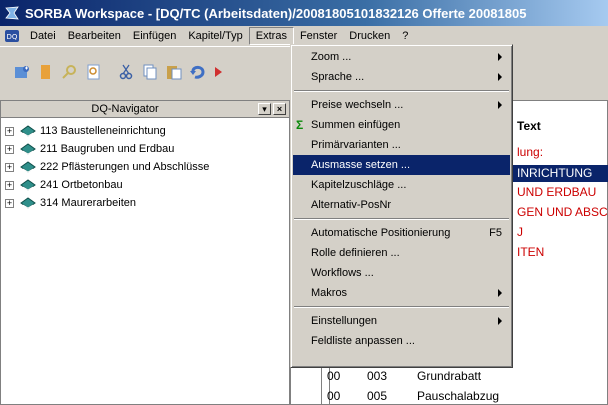 The image size is (608, 405). Describe the element at coordinates (529, 126) in the screenshot. I see `column-header-text: Text` at that location.